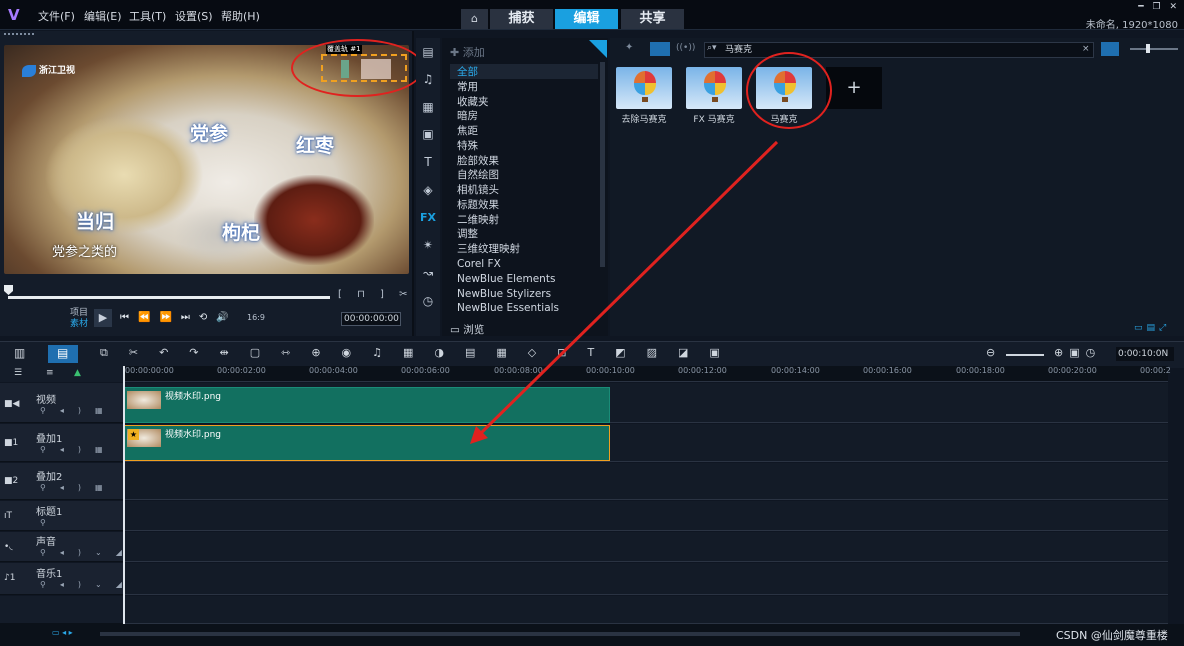  I want to click on video-label: 红枣, so click(315, 146).